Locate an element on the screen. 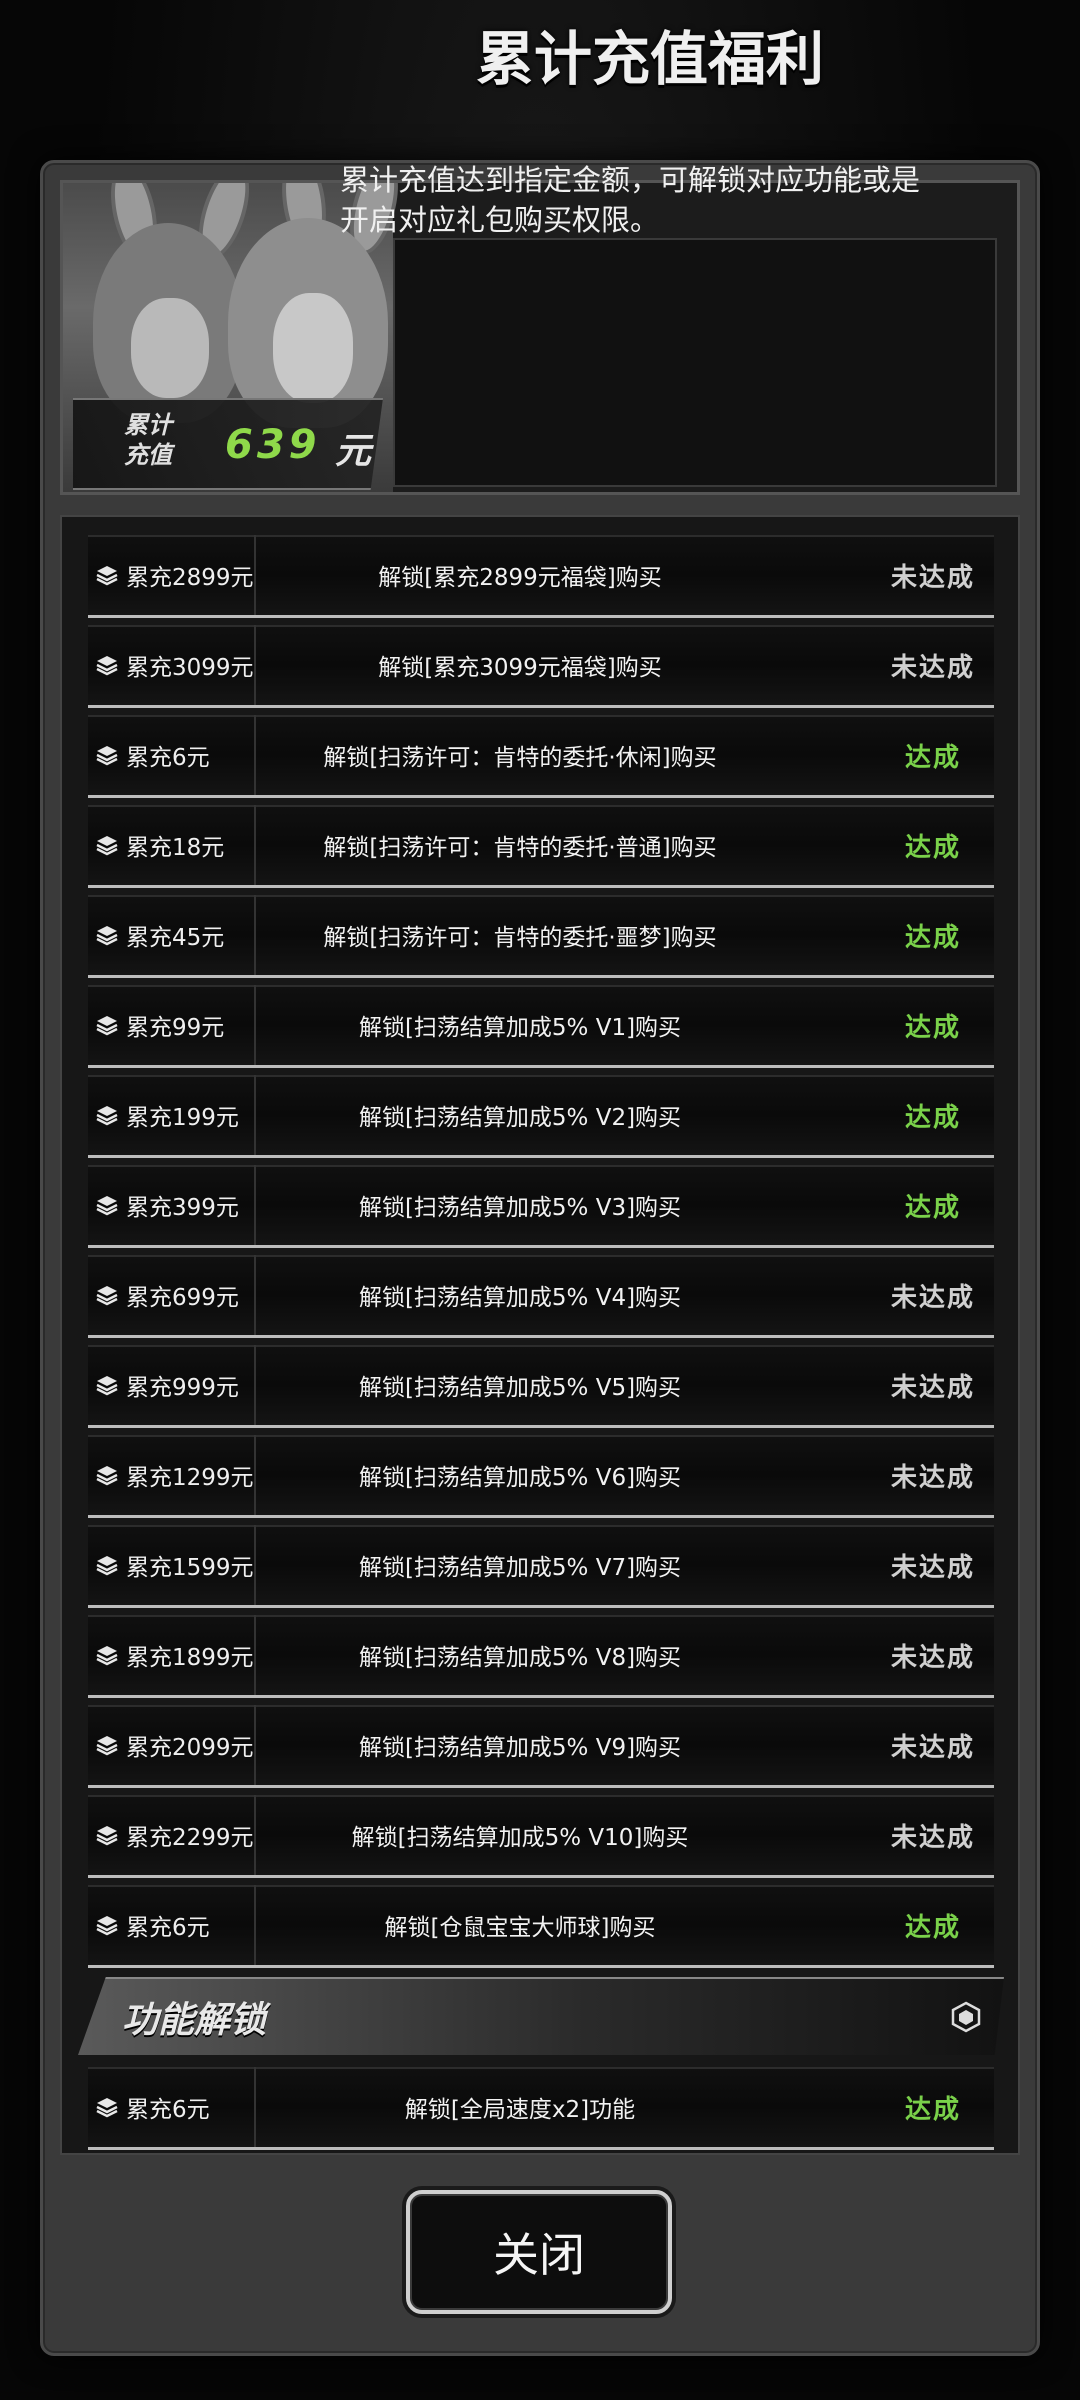 The width and height of the screenshot is (1080, 2400). close-button: 关闭 is located at coordinates (539, 2252).